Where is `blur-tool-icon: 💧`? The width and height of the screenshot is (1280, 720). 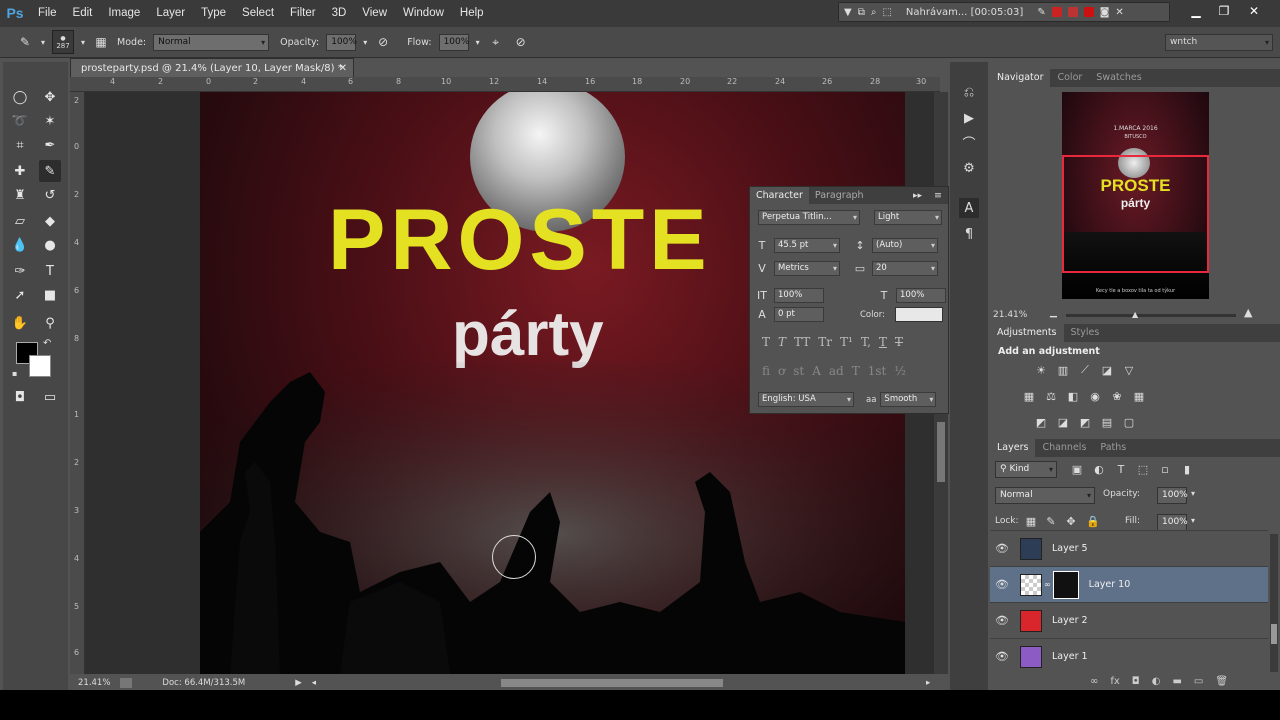 blur-tool-icon: 💧 is located at coordinates (20, 245).